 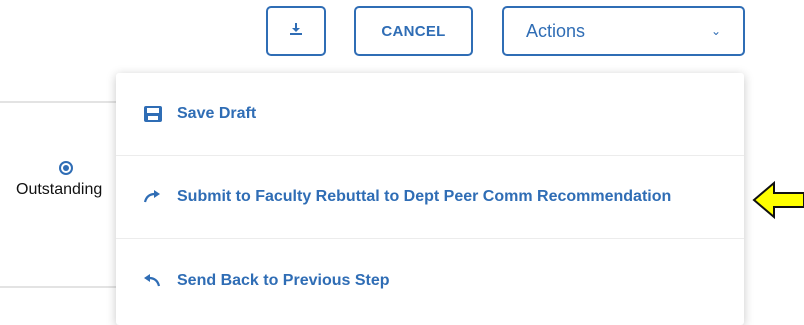 I want to click on forward-arrow-icon, so click(x=155, y=197).